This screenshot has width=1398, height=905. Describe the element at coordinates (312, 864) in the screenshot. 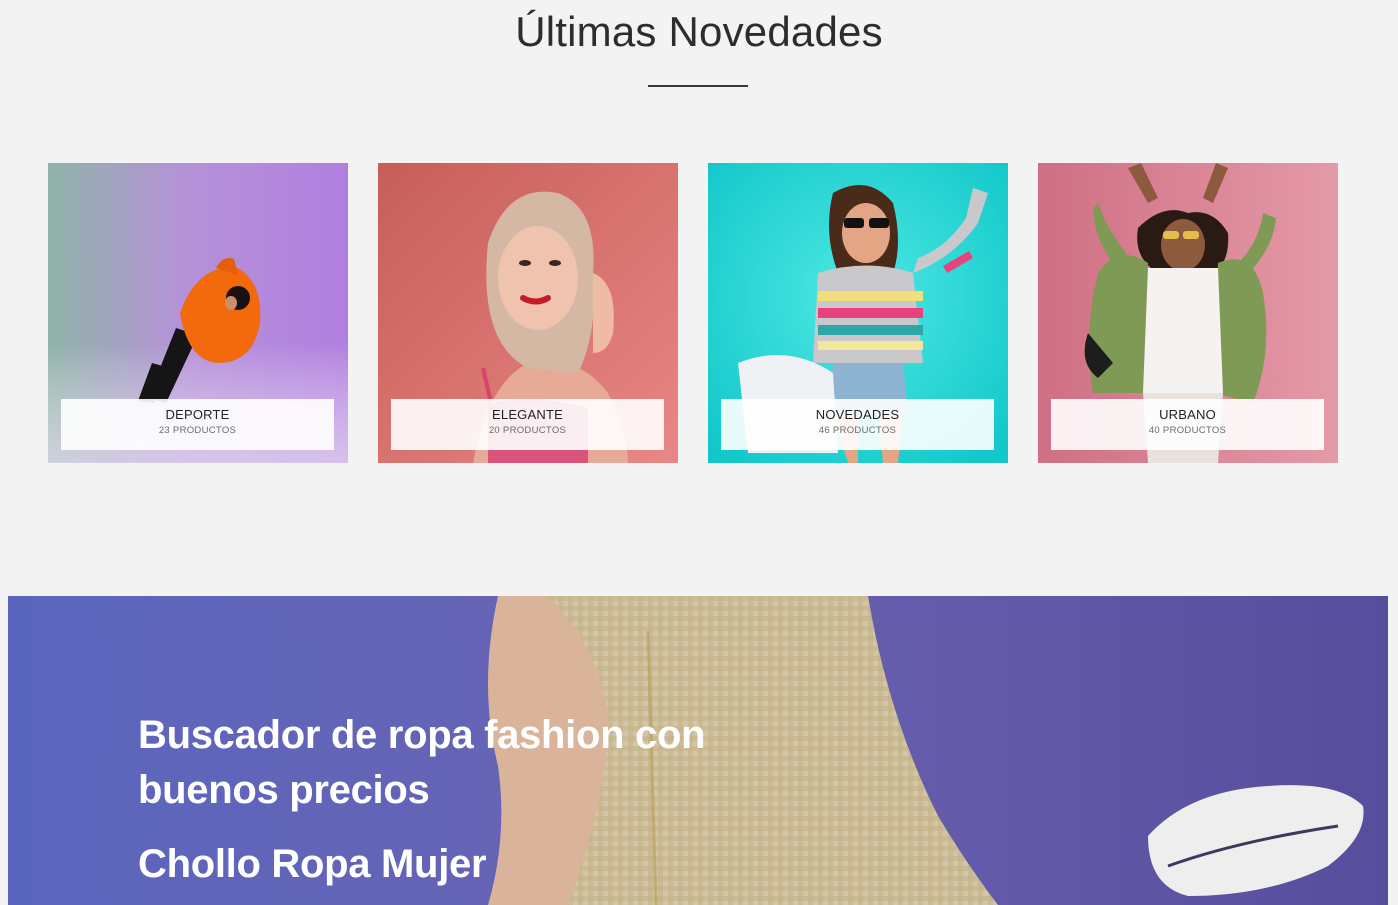

I see `banner-subheading: Chollo Ropa Mujer` at that location.